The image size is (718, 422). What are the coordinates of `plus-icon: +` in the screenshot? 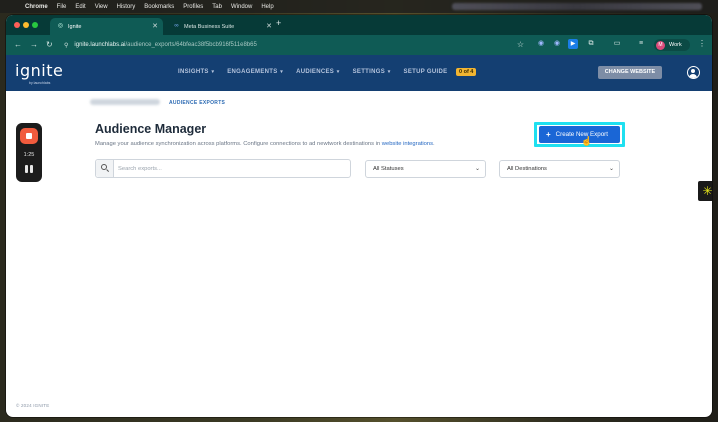 It's located at (548, 134).